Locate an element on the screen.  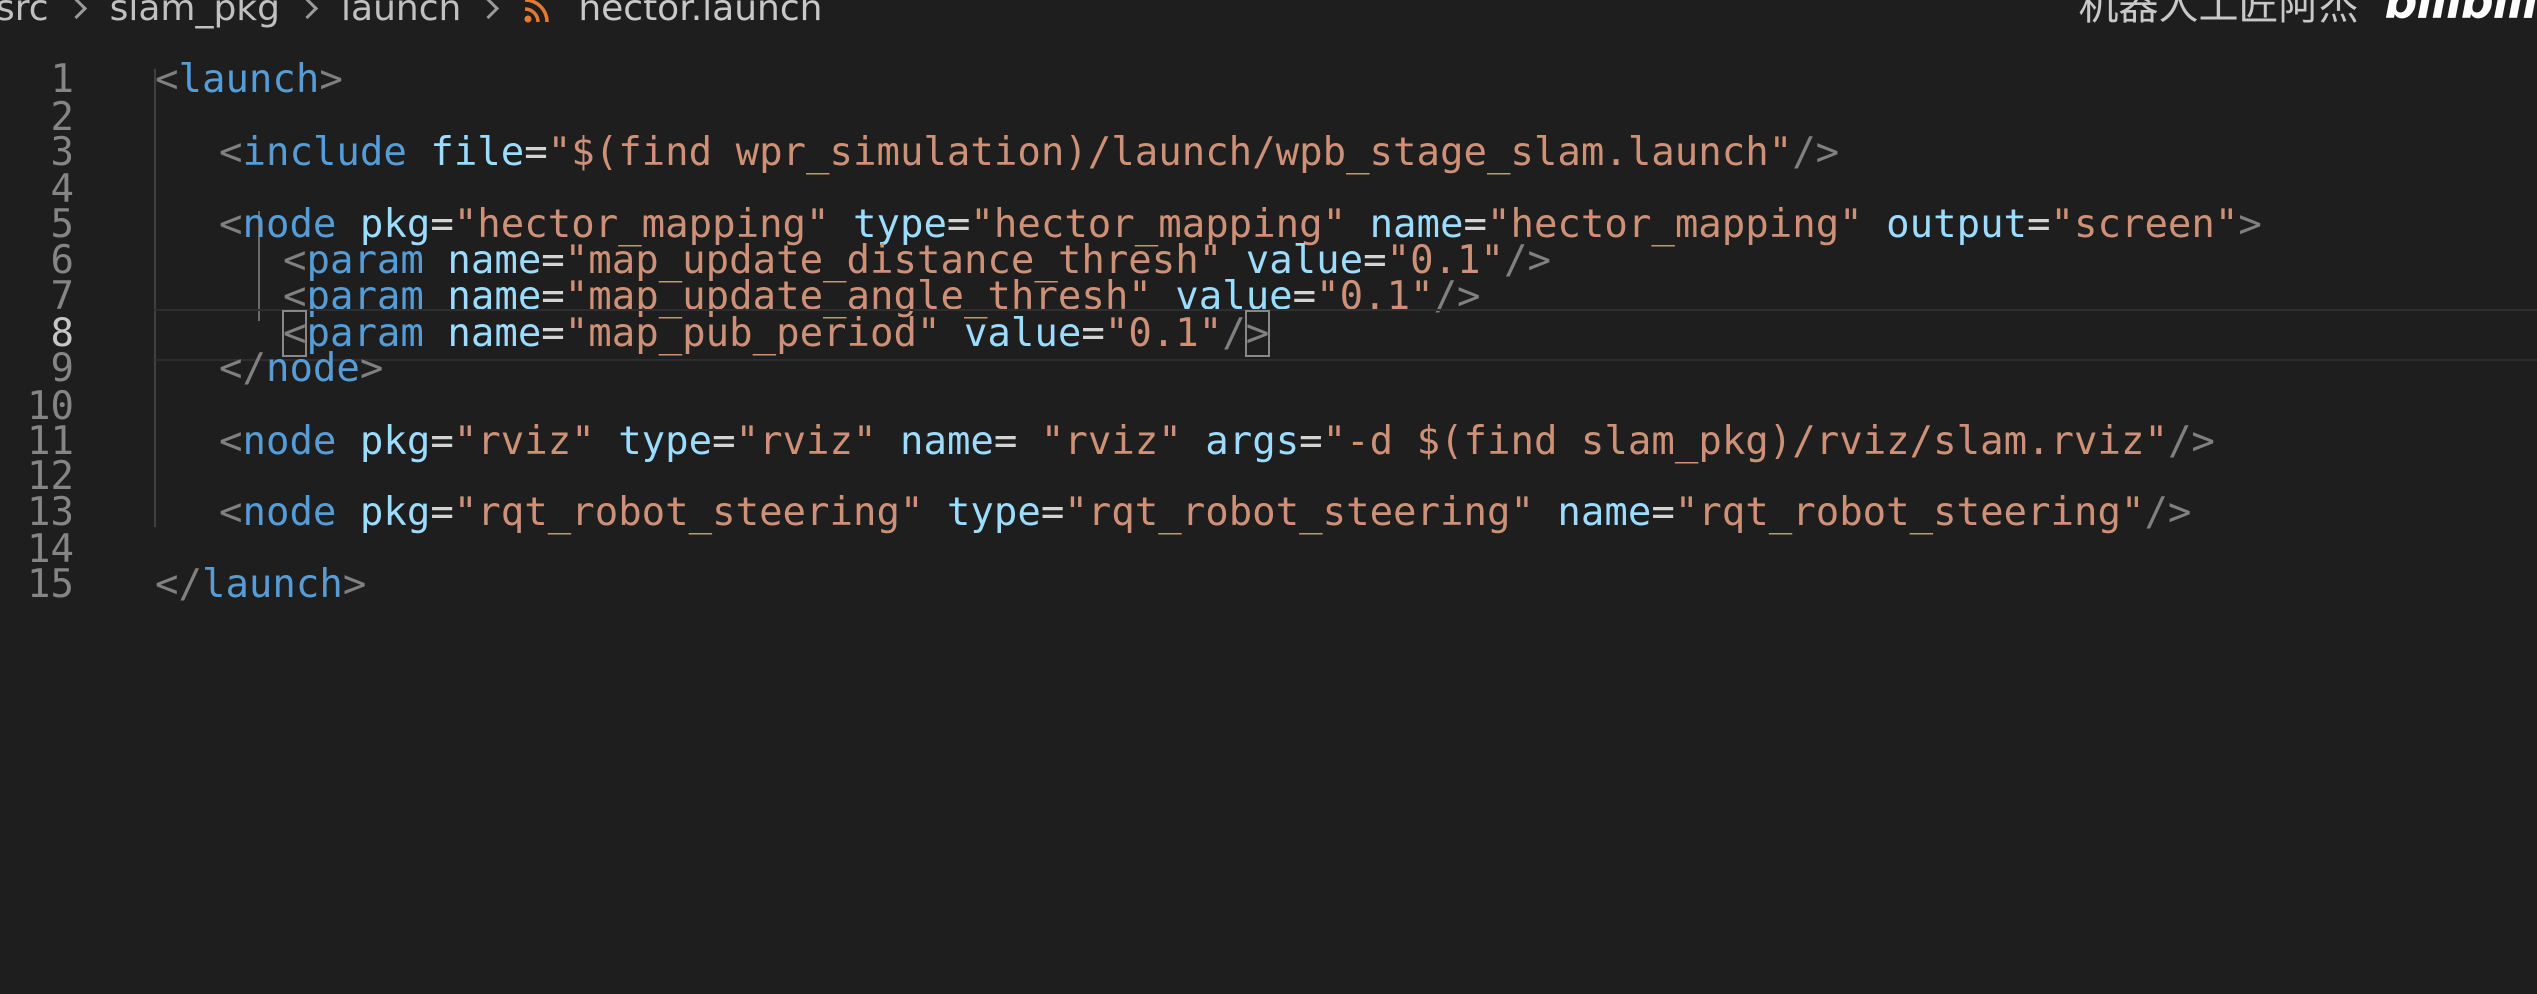
bilibili-logo: bilibili is located at coordinates (2460, 14).